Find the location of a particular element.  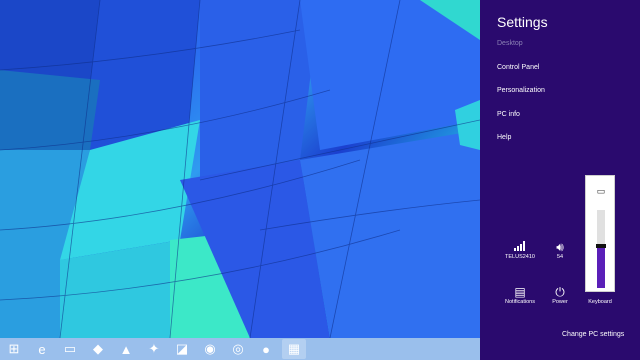

power-label: Power is located at coordinates (560, 302).